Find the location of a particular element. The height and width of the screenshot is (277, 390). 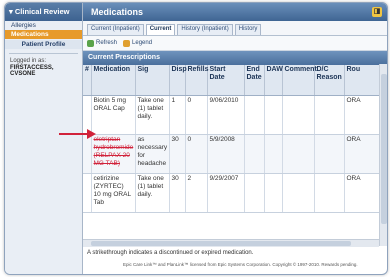

cell-start-date: 9/06/2010 is located at coordinates (226, 115).